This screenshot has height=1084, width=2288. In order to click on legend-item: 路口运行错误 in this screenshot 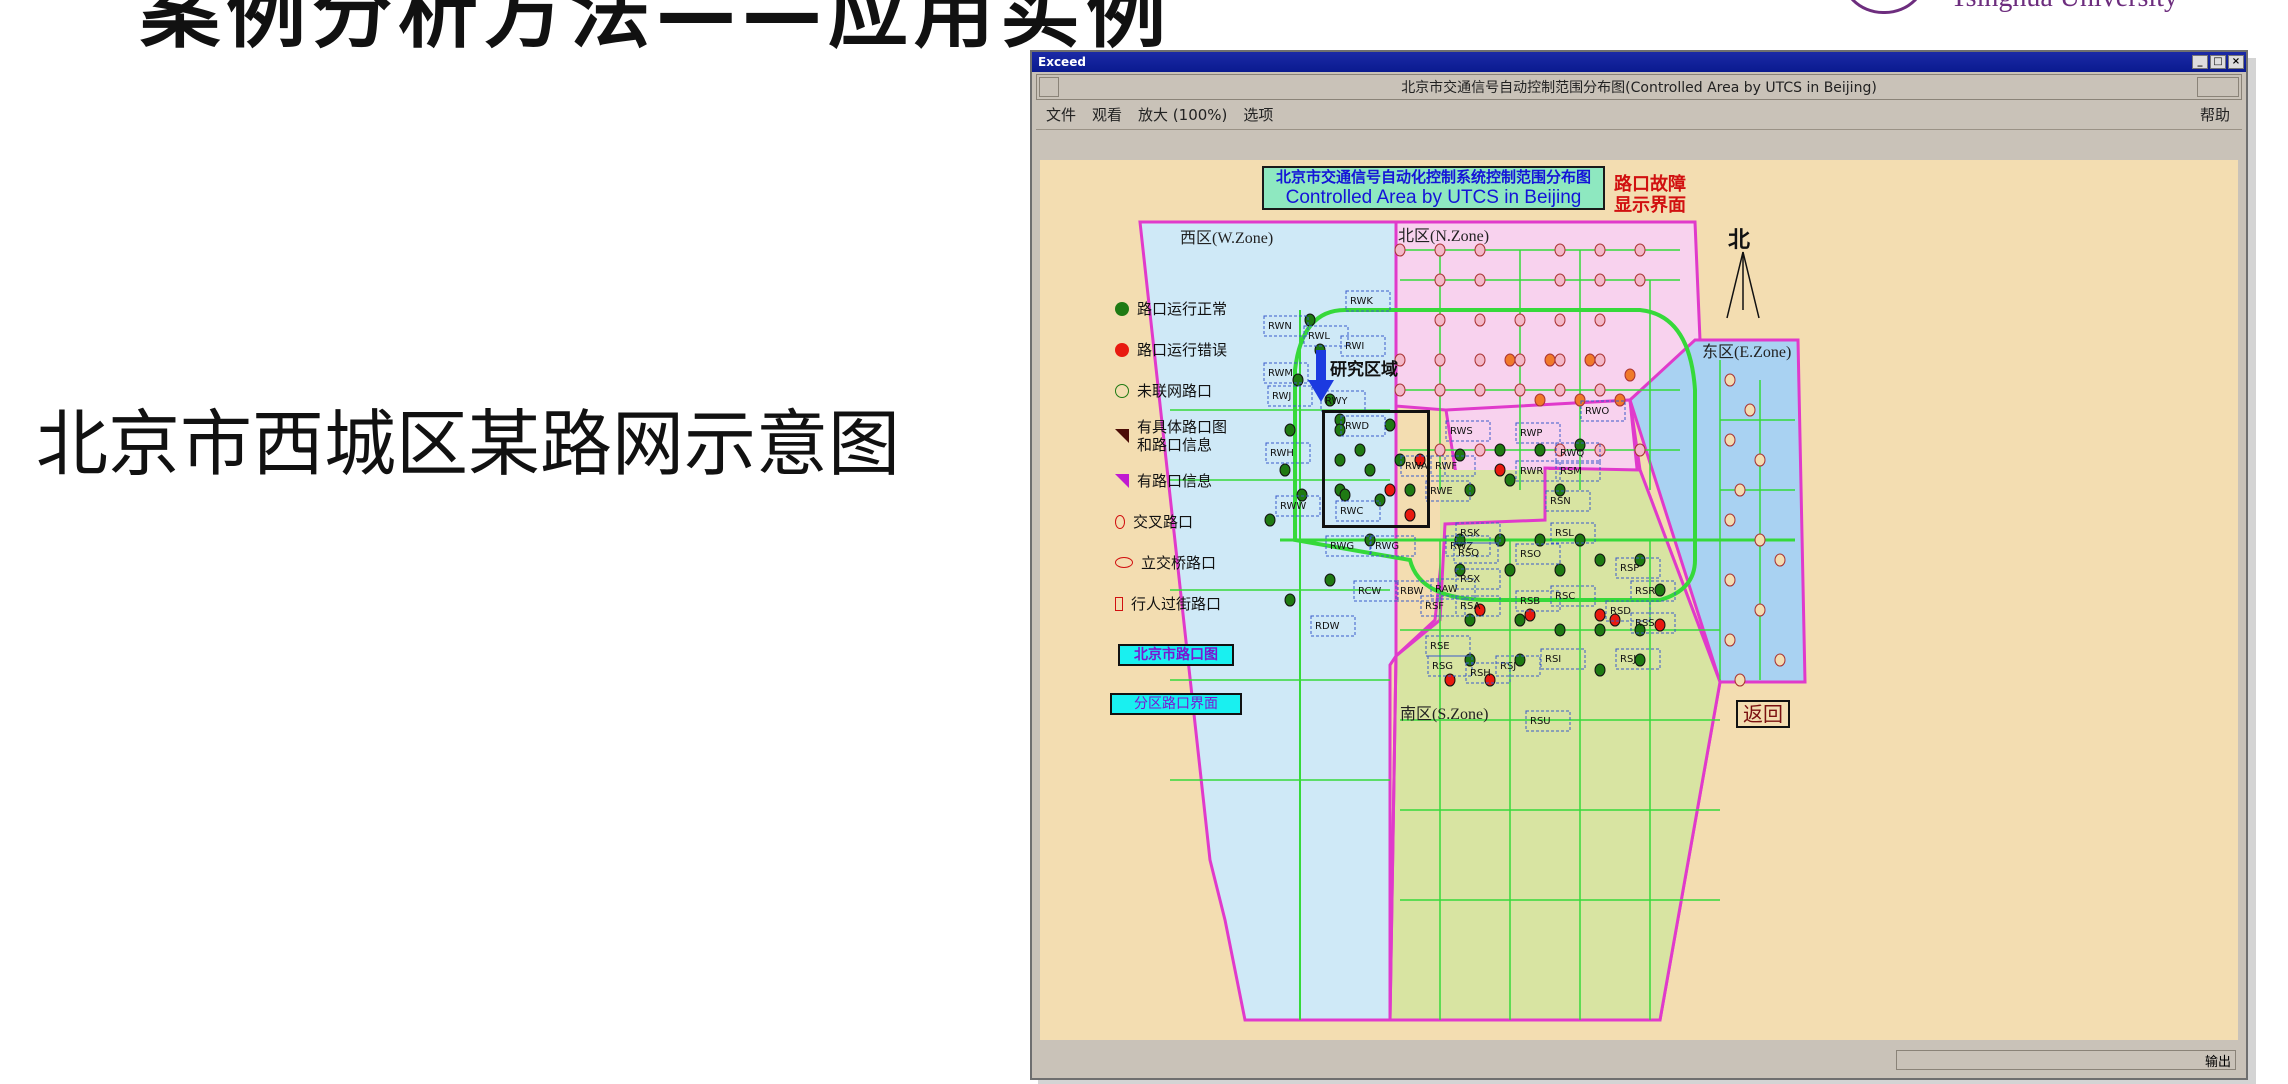, I will do `click(1180, 349)`.